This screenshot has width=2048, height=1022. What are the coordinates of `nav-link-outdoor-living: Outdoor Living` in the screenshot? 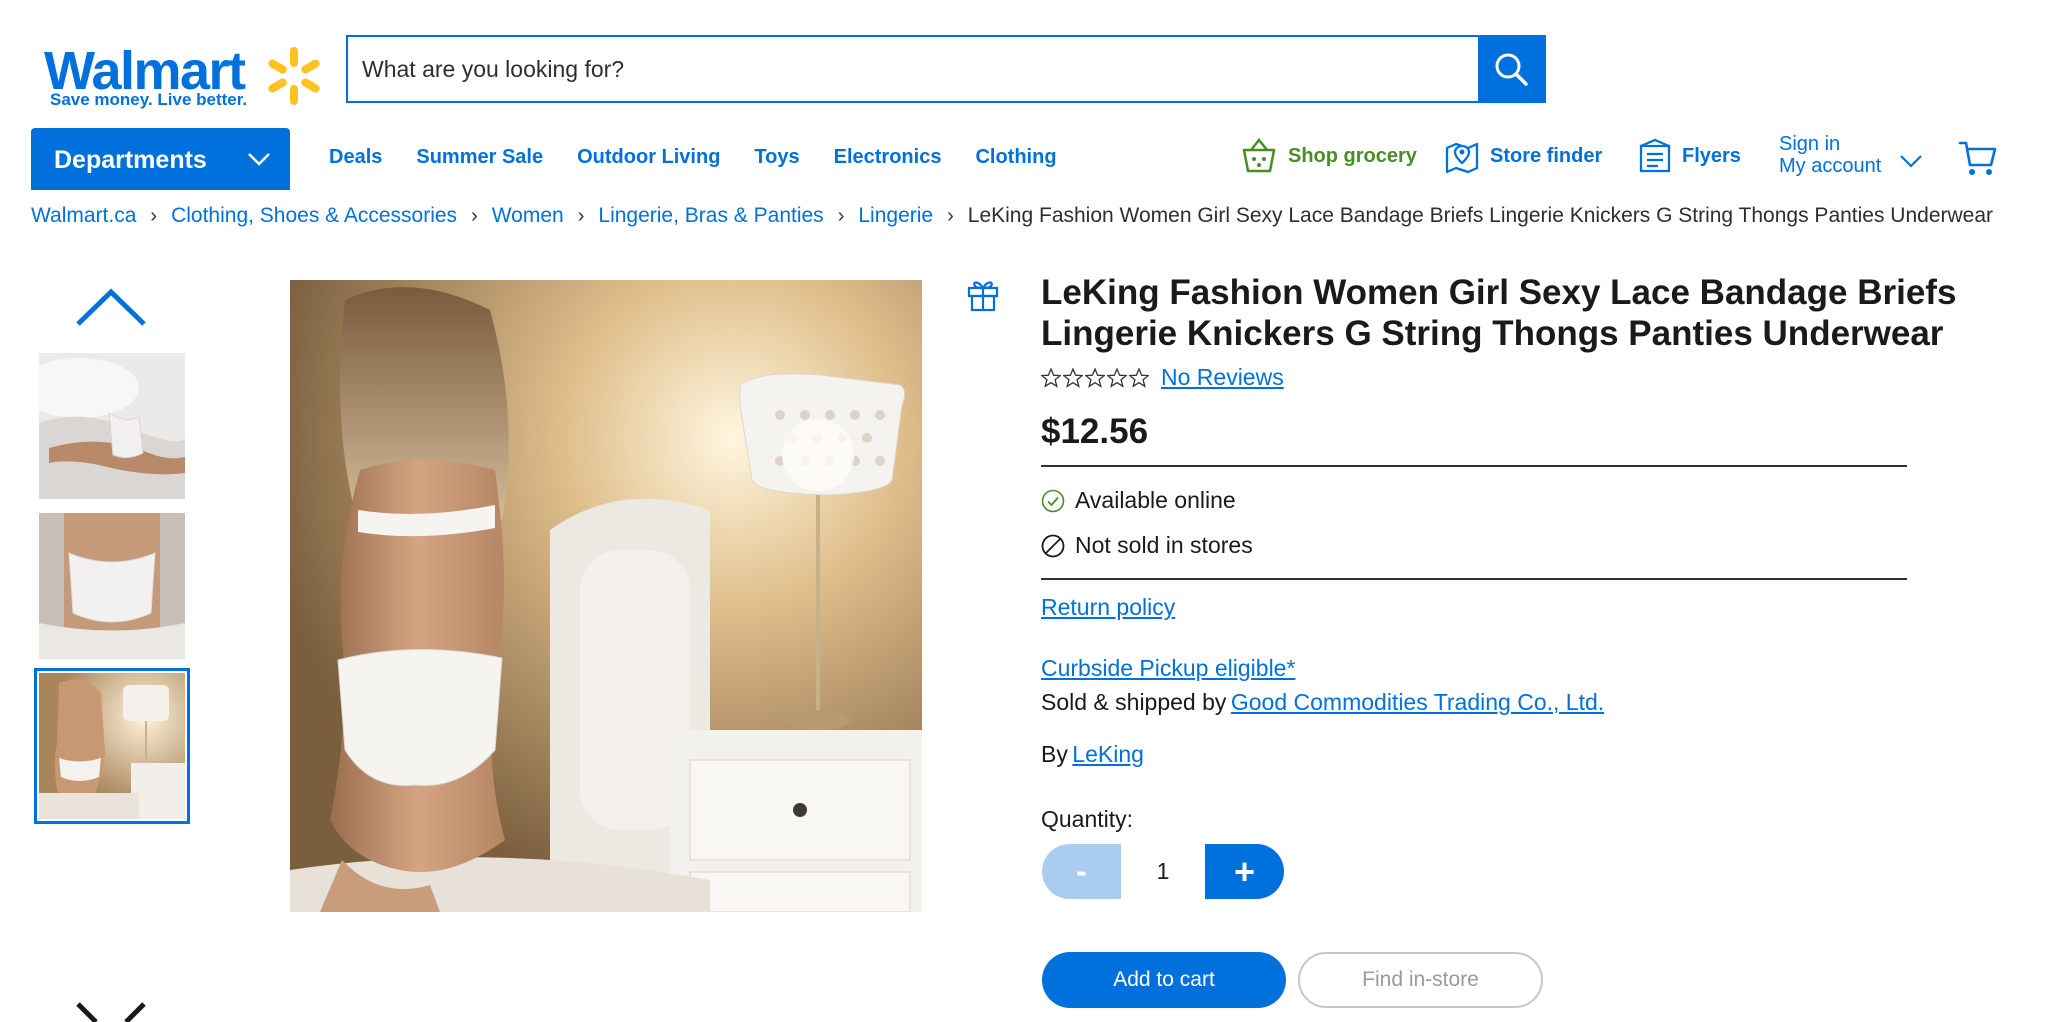 It's located at (648, 157).